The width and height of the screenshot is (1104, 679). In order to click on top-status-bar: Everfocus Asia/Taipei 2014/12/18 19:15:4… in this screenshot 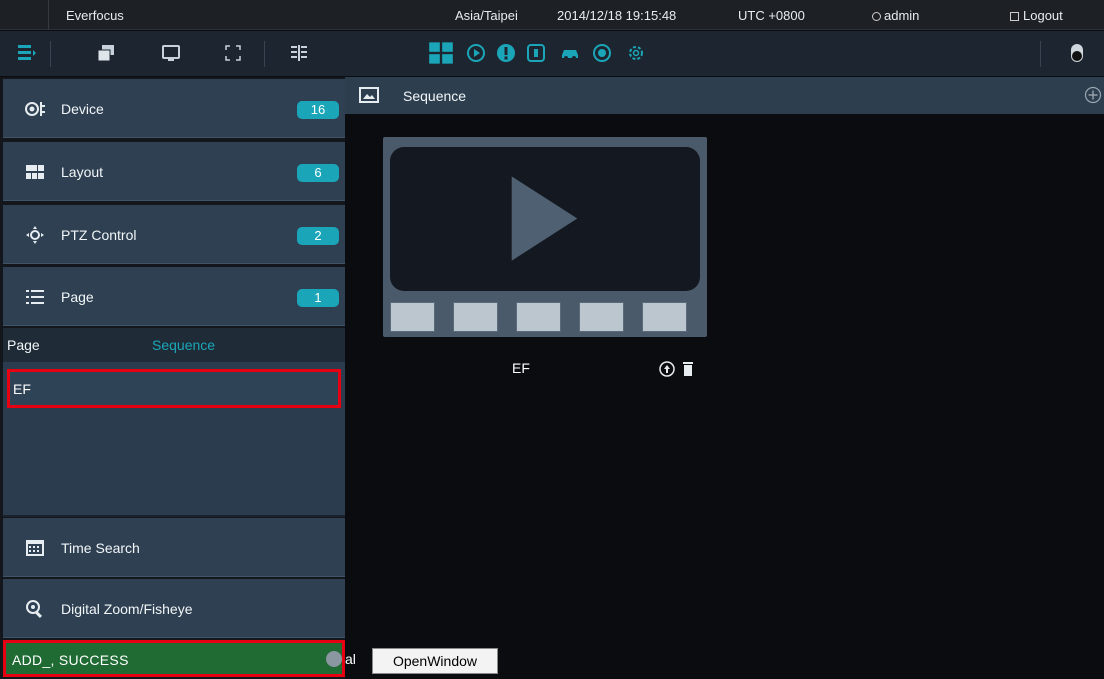, I will do `click(552, 15)`.